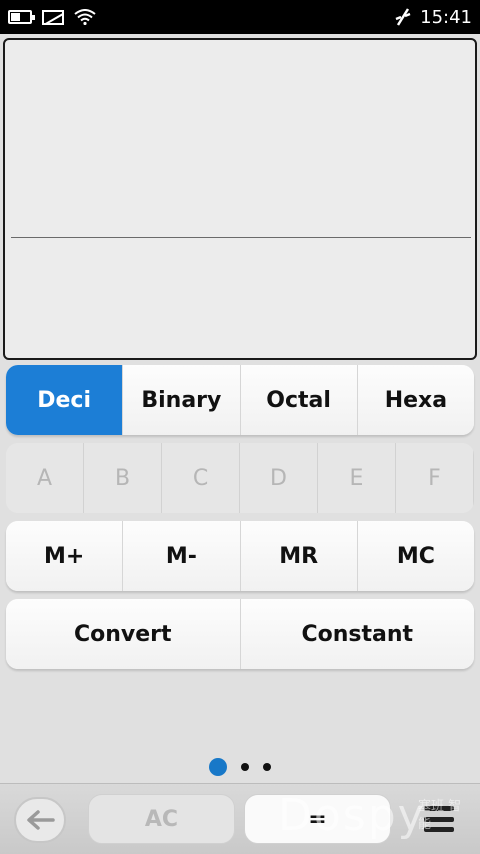 The width and height of the screenshot is (480, 854). Describe the element at coordinates (357, 634) in the screenshot. I see `constant-button: Constant` at that location.